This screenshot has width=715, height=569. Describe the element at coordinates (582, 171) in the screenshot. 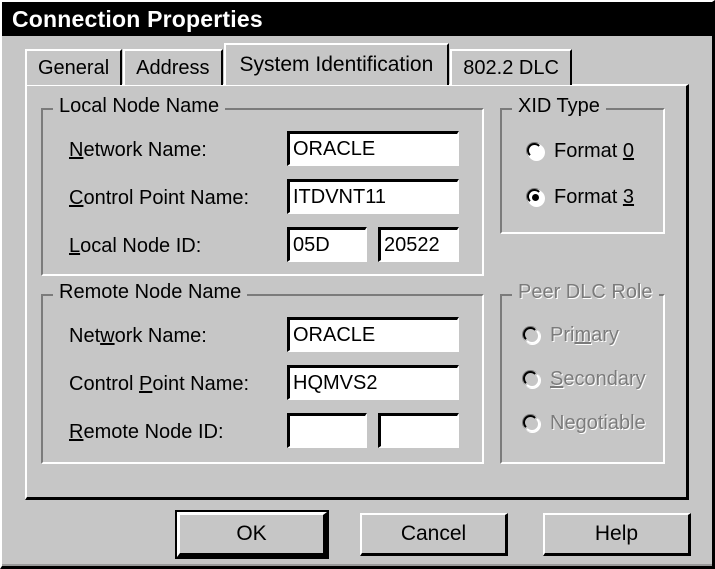

I see `group-xid-type-frame` at that location.